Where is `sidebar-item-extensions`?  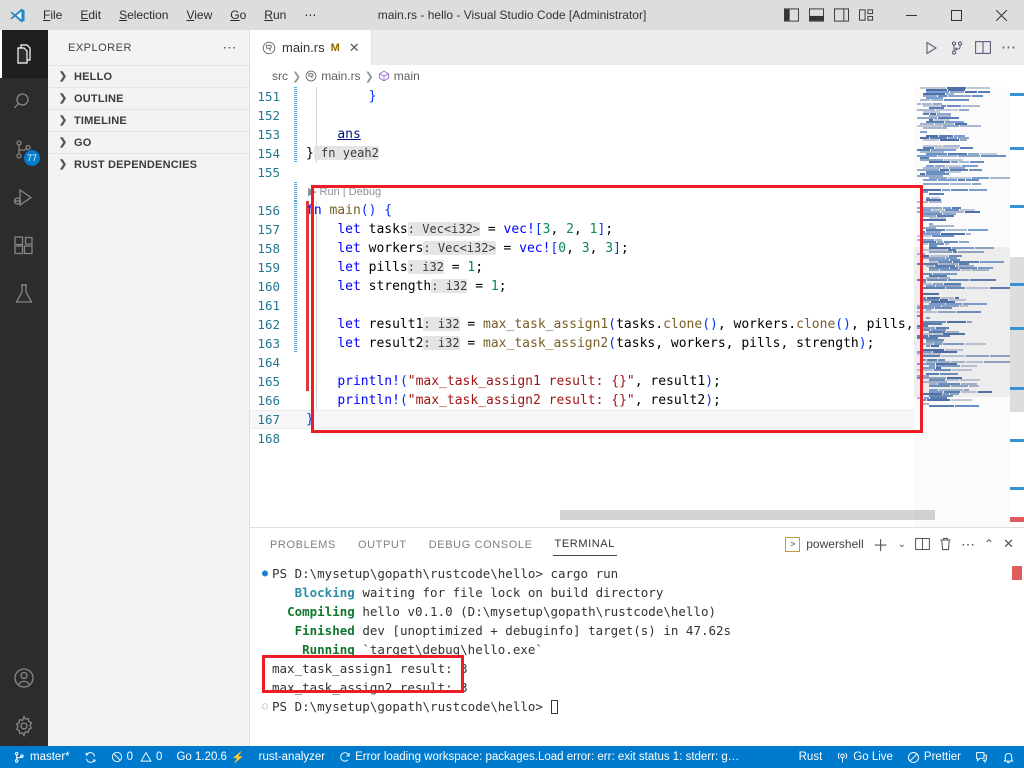 sidebar-item-extensions is located at coordinates (24, 246).